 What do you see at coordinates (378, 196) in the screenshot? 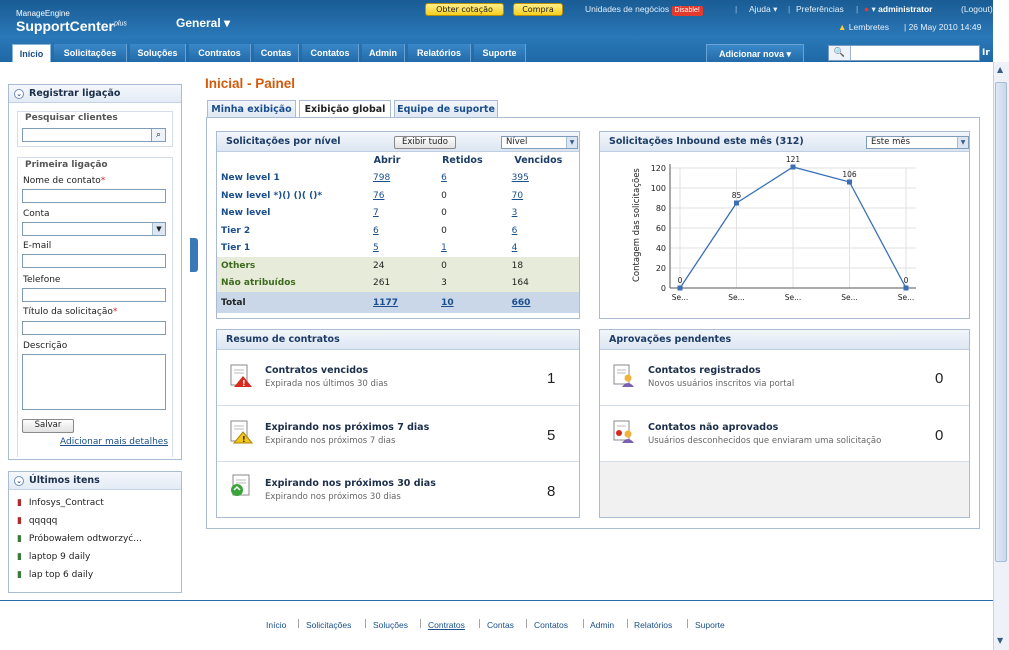
I see `open-count-link: 76` at bounding box center [378, 196].